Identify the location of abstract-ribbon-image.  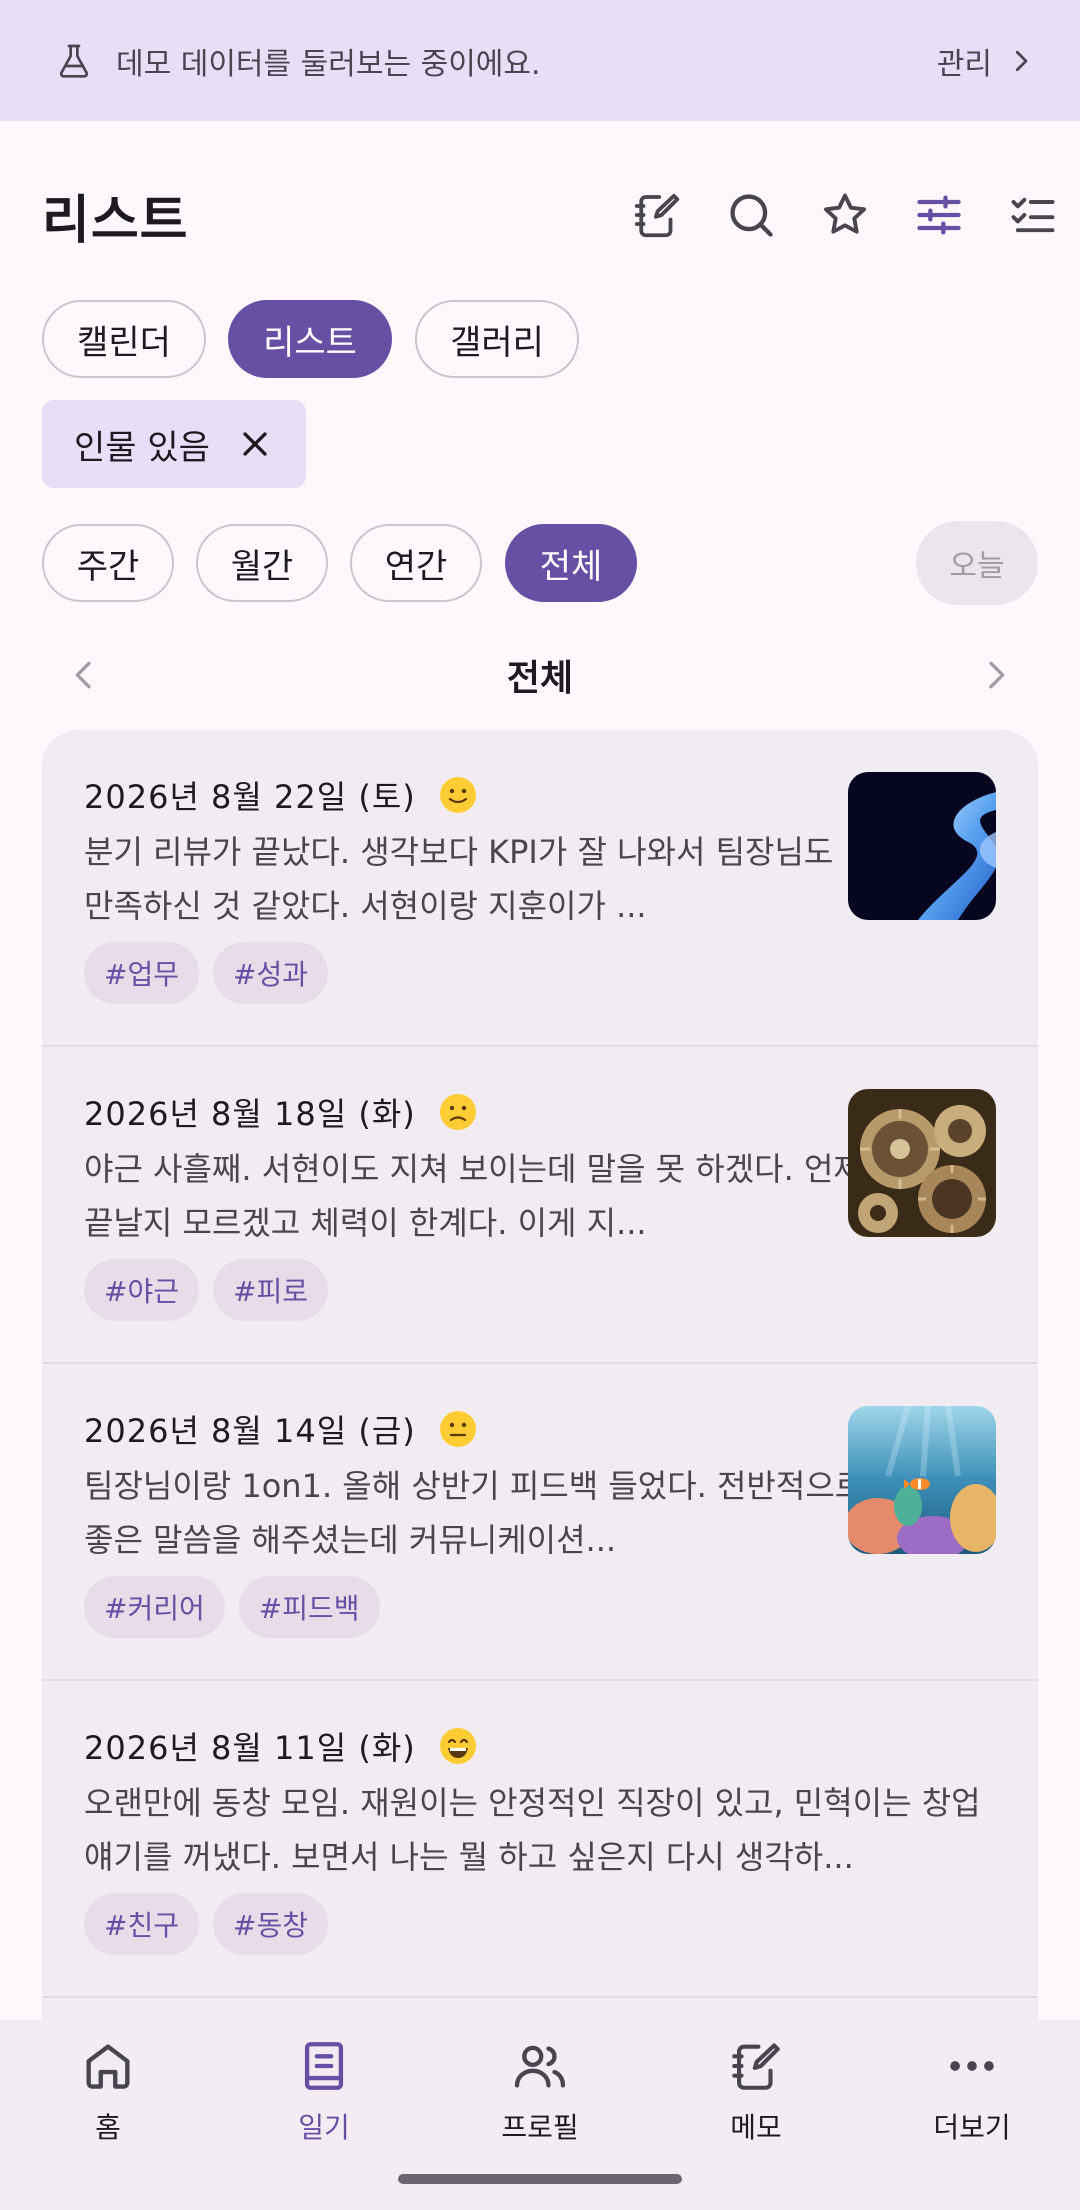
(922, 846).